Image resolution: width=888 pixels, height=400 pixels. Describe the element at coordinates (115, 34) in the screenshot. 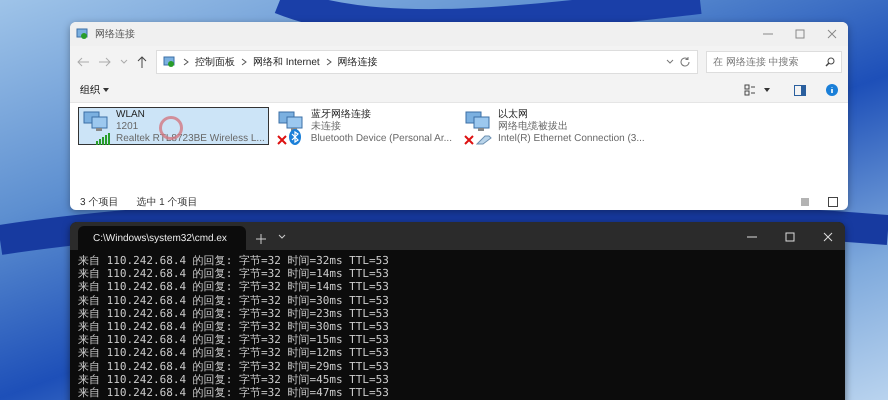

I see `window-title: 网络连接` at that location.